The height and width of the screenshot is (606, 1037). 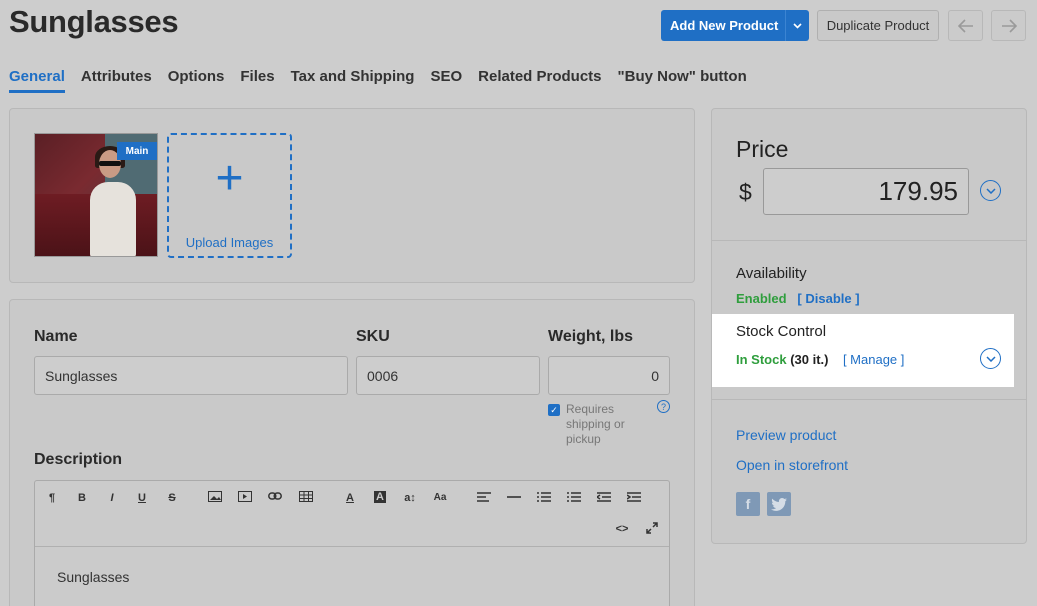 I want to click on tab-general: General, so click(x=37, y=80).